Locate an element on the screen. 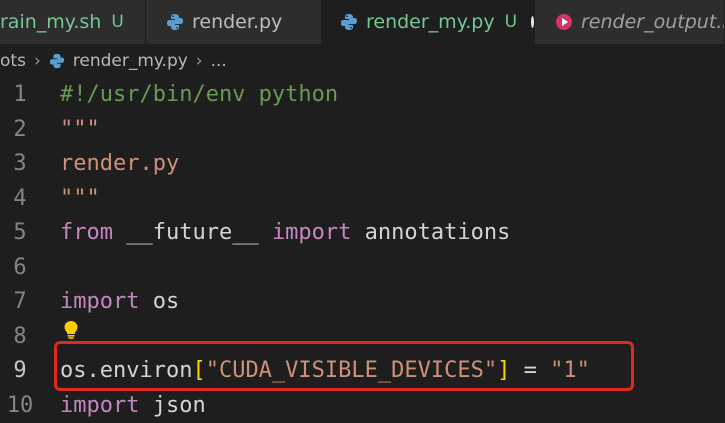 This screenshot has width=725, height=423. line-code: import os is located at coordinates (119, 302).